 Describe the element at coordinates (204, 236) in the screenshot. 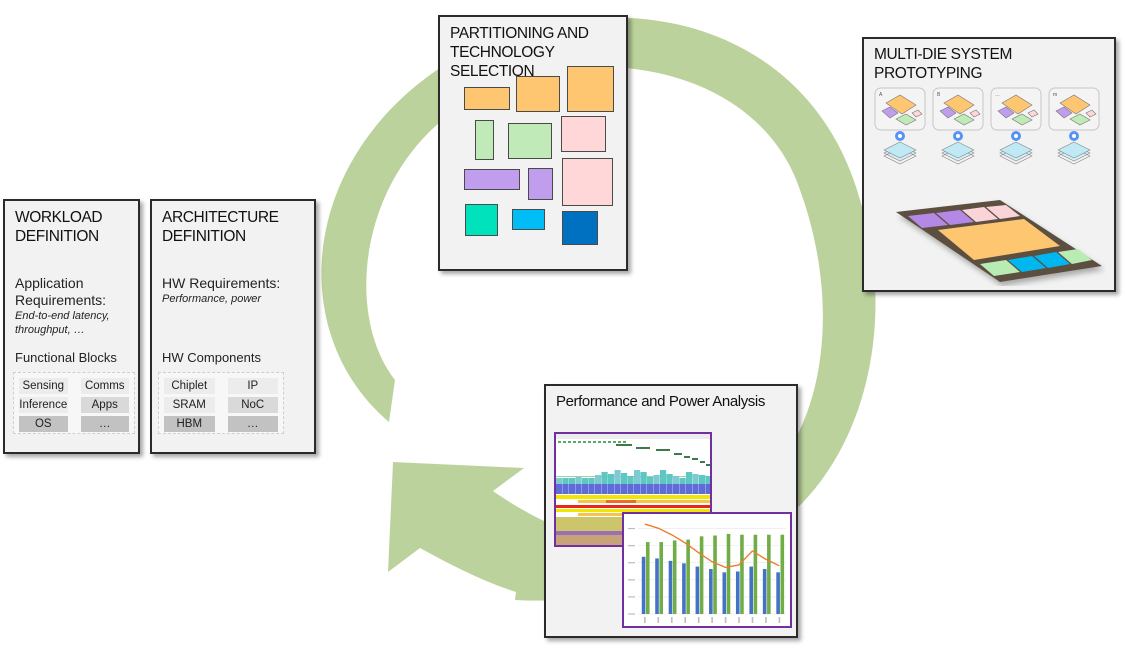

I see `architecture-title-line2: DEFINITION` at that location.